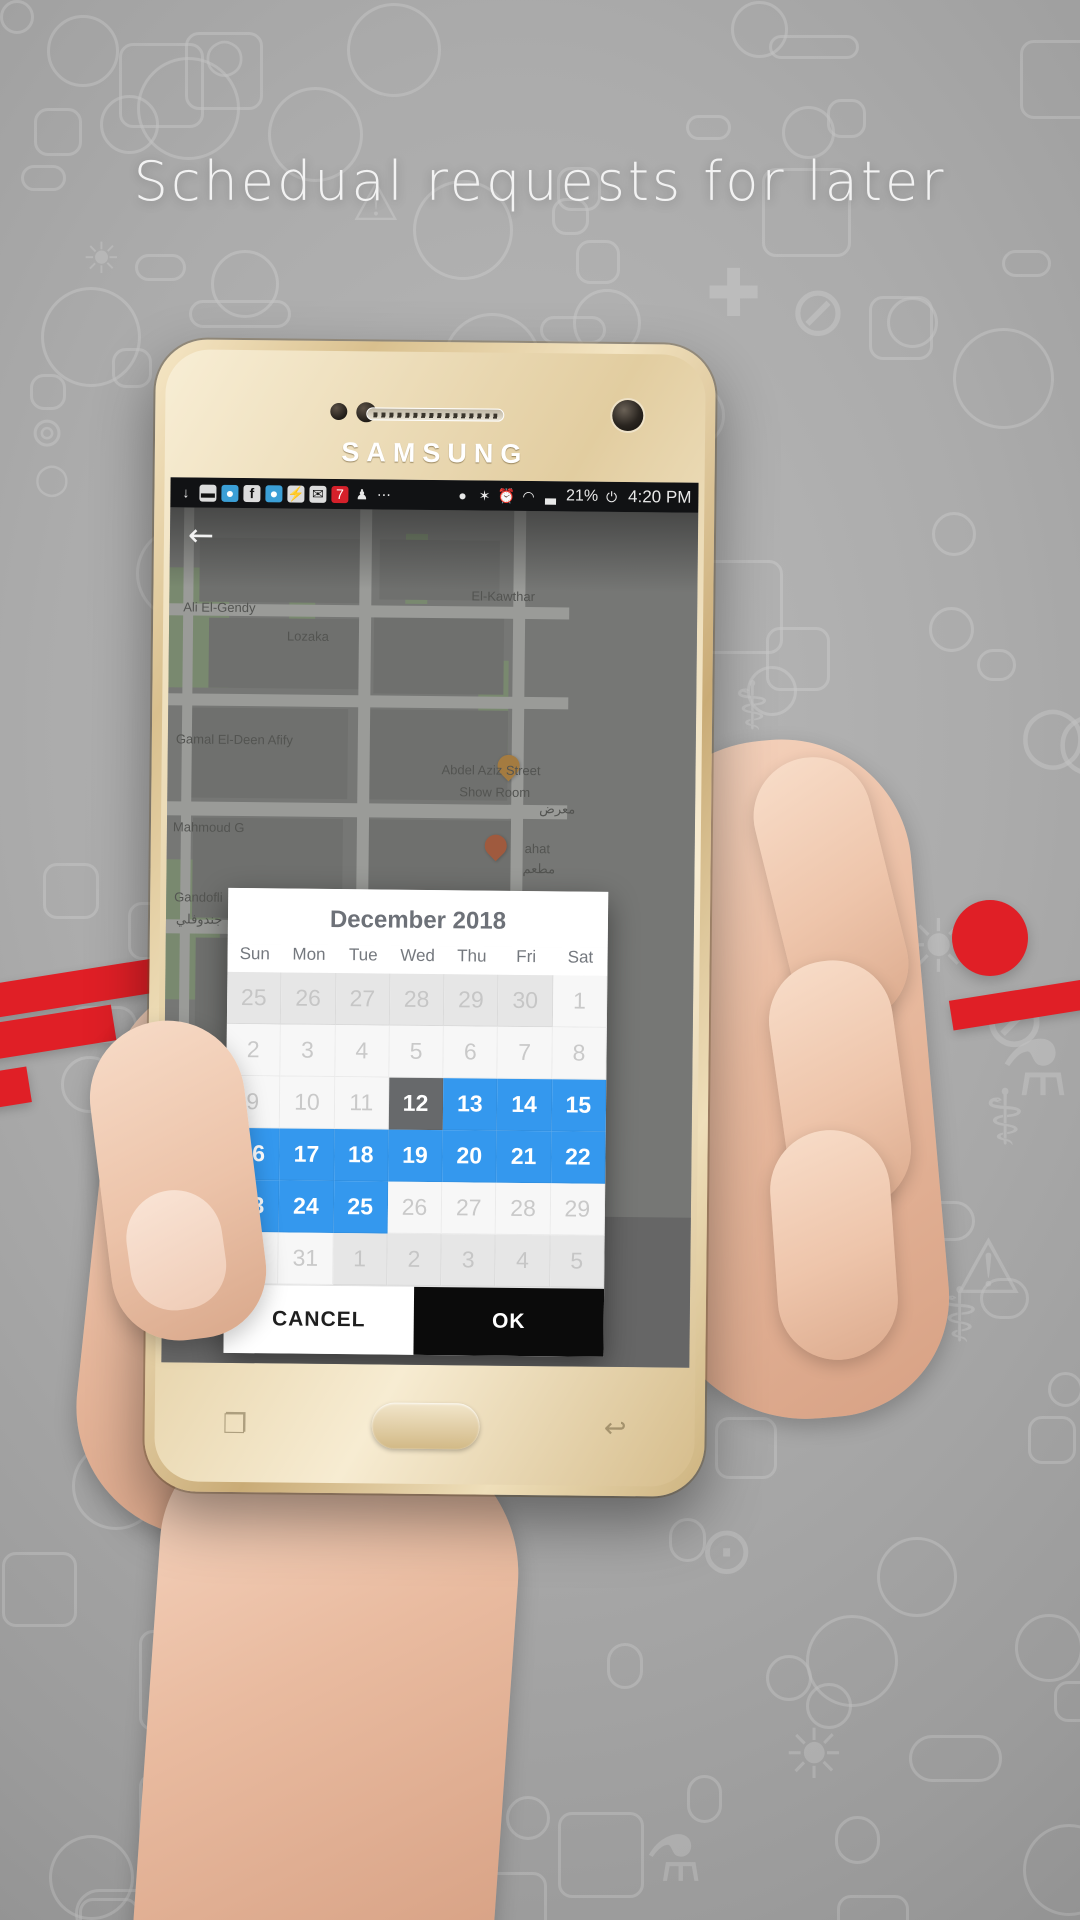 The image size is (1080, 1920). Describe the element at coordinates (526, 1001) in the screenshot. I see `calendar-day-cell: 30` at that location.